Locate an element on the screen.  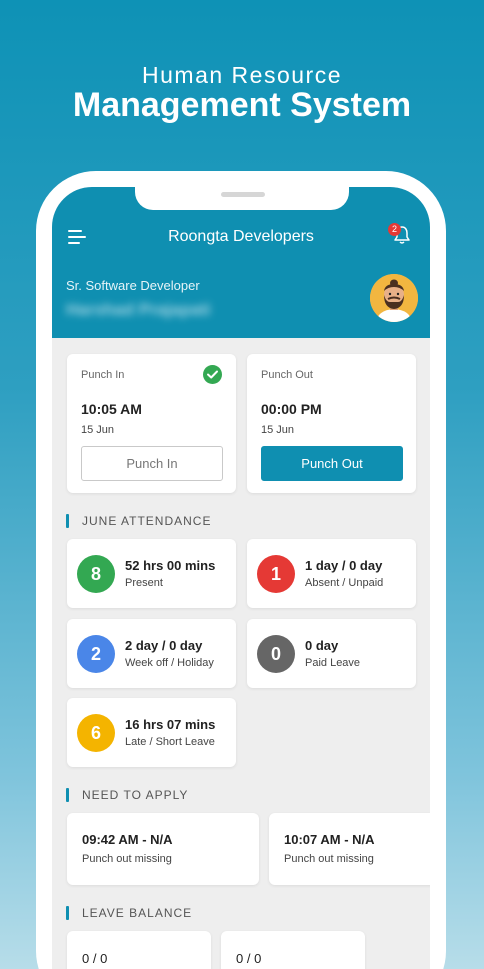
hero-title: Management System is located at coordinates (242, 105).